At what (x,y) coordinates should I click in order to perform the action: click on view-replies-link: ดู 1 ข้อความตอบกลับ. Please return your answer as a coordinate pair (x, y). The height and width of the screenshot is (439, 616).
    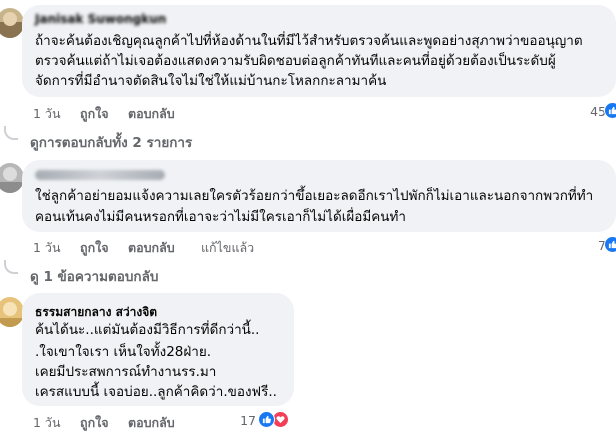
    Looking at the image, I should click on (94, 276).